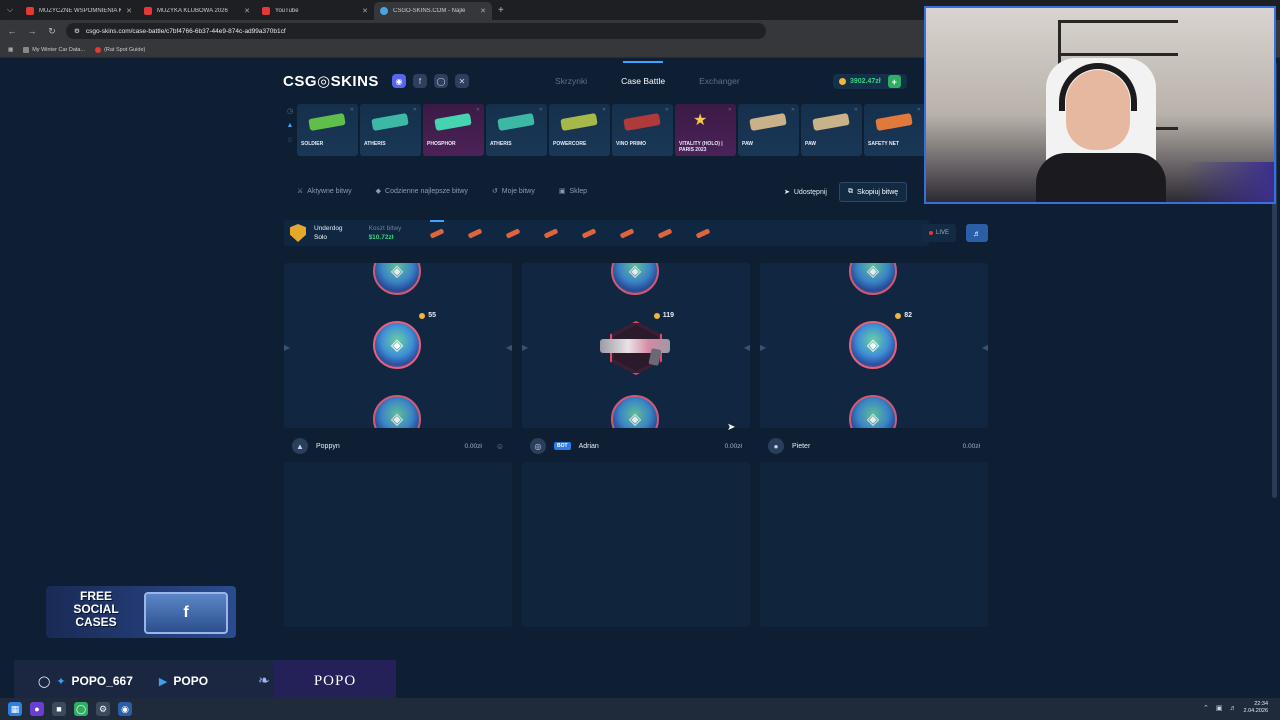 This screenshot has width=1280, height=720. I want to click on site-info-icon: ⚙, so click(77, 31).